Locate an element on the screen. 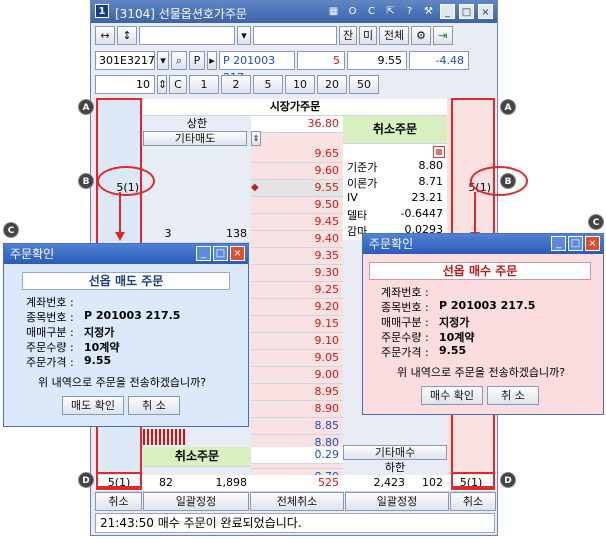 The height and width of the screenshot is (539, 606). all-button: 전체 is located at coordinates (394, 35).